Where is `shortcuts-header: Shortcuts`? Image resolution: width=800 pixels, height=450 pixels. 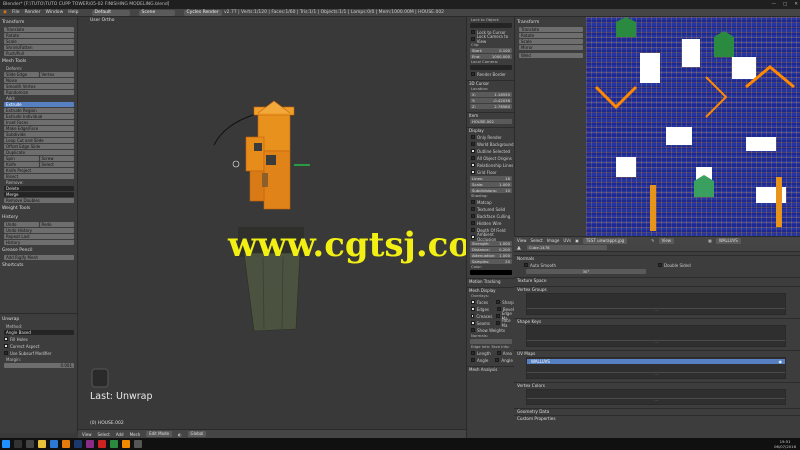
shortcuts-header: Shortcuts is located at coordinates (38, 265).